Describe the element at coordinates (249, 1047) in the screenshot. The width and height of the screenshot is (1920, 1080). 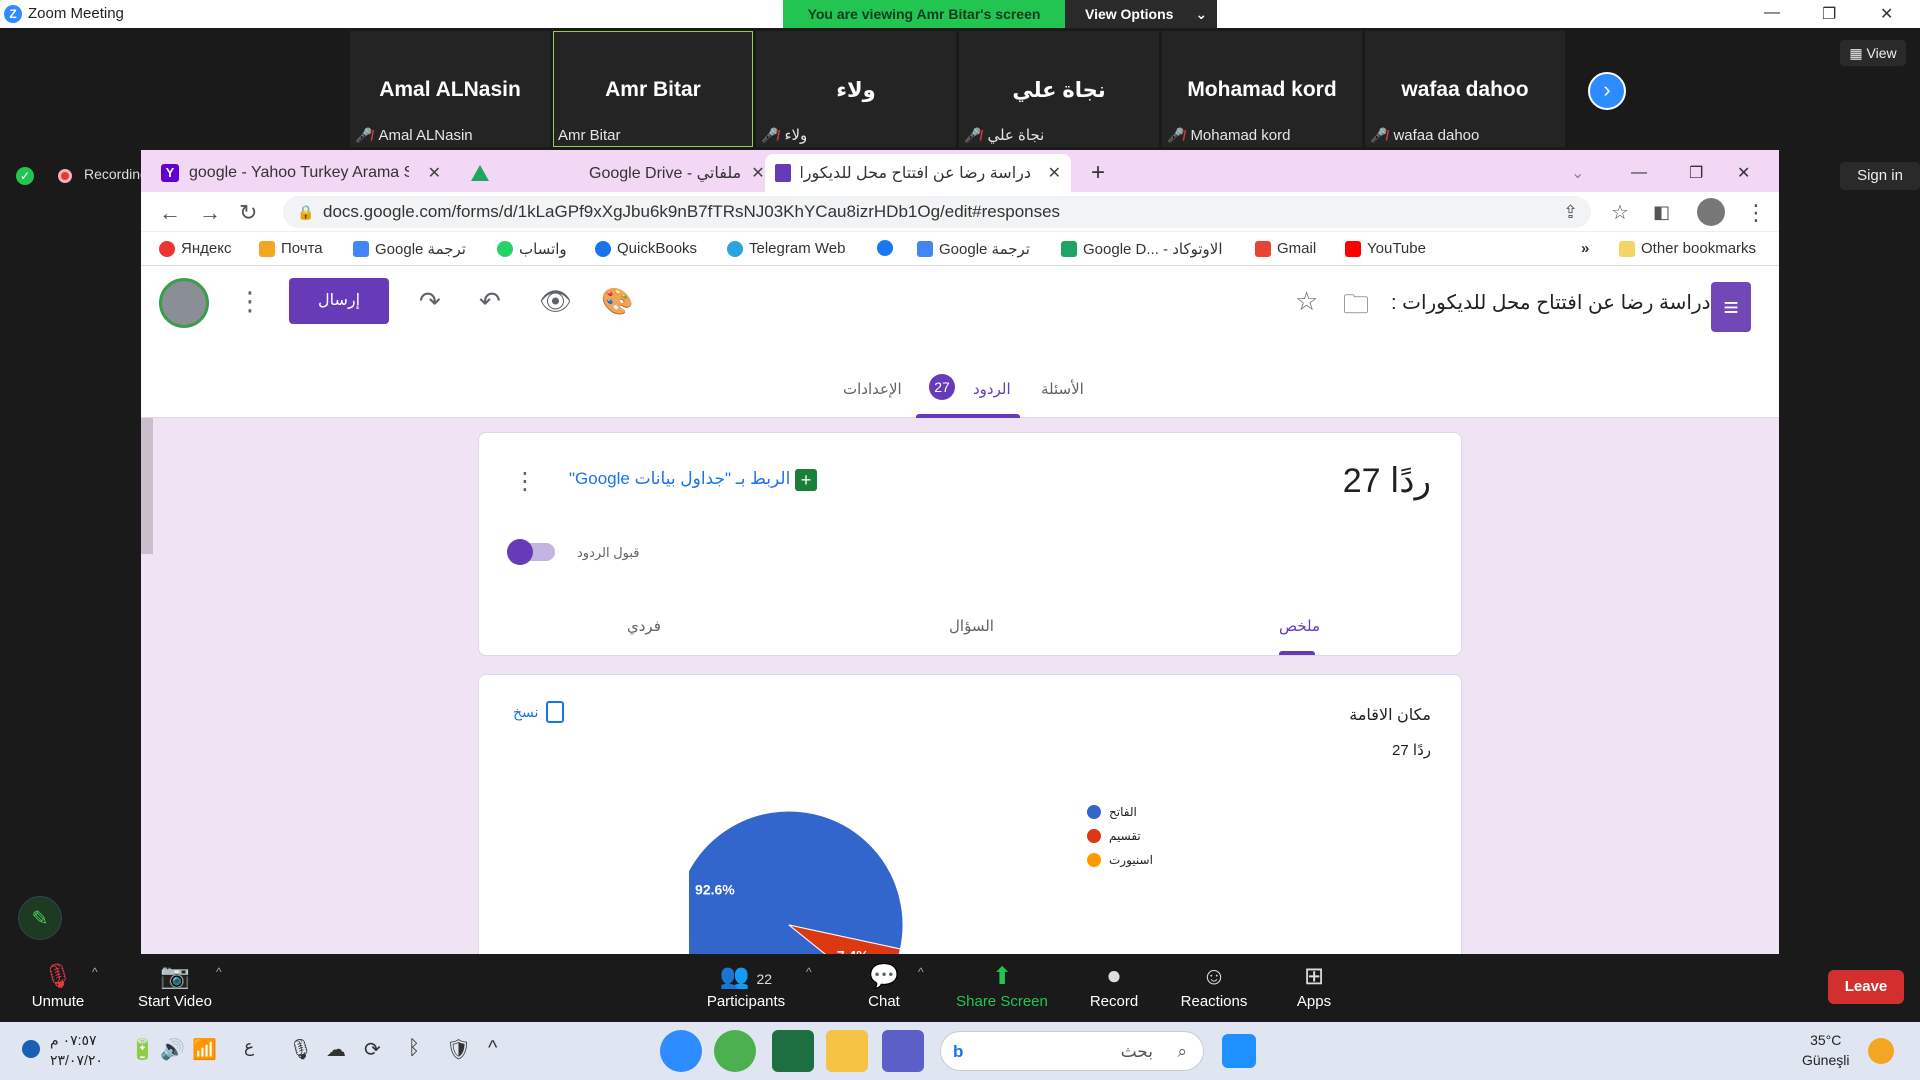
I see `language-indicator: ع` at that location.